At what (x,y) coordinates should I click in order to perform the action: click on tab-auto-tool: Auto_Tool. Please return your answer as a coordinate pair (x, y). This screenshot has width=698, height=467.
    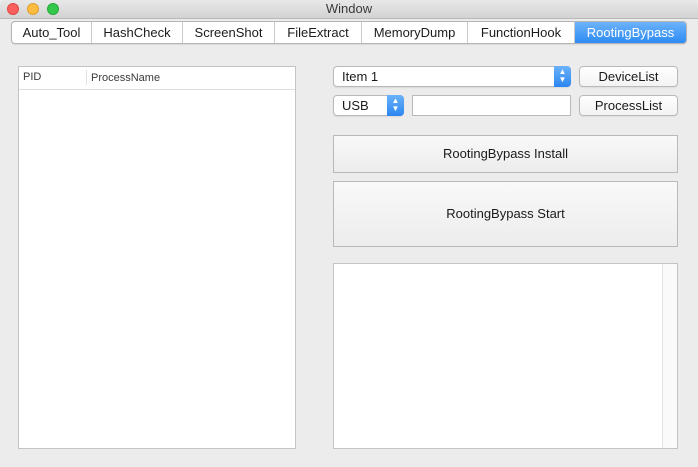
    Looking at the image, I should click on (52, 32).